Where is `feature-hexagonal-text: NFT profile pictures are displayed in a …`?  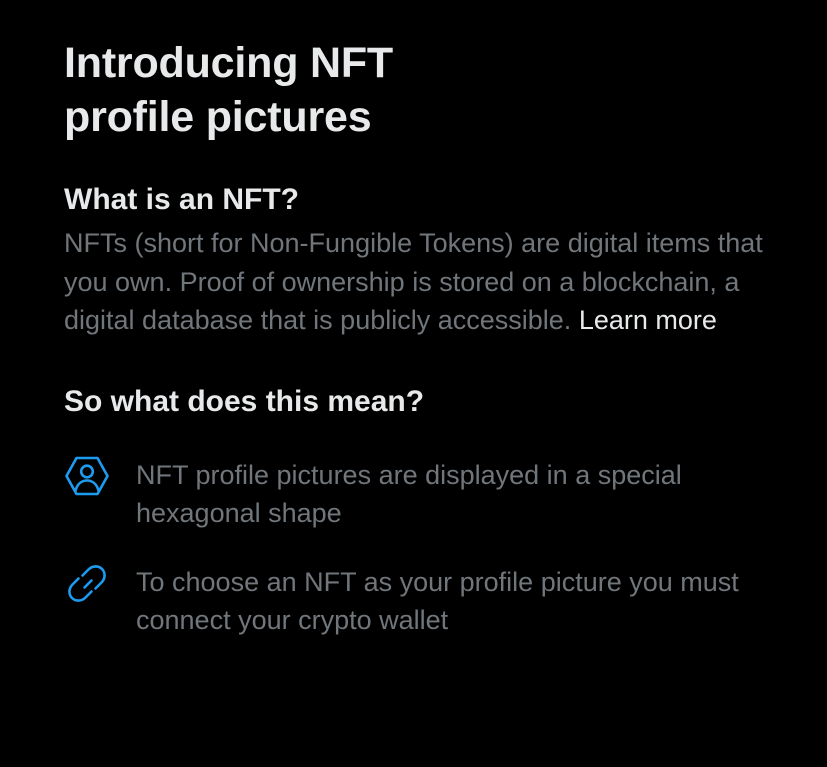
feature-hexagonal-text: NFT profile pictures are displayed in a … is located at coordinates (409, 493).